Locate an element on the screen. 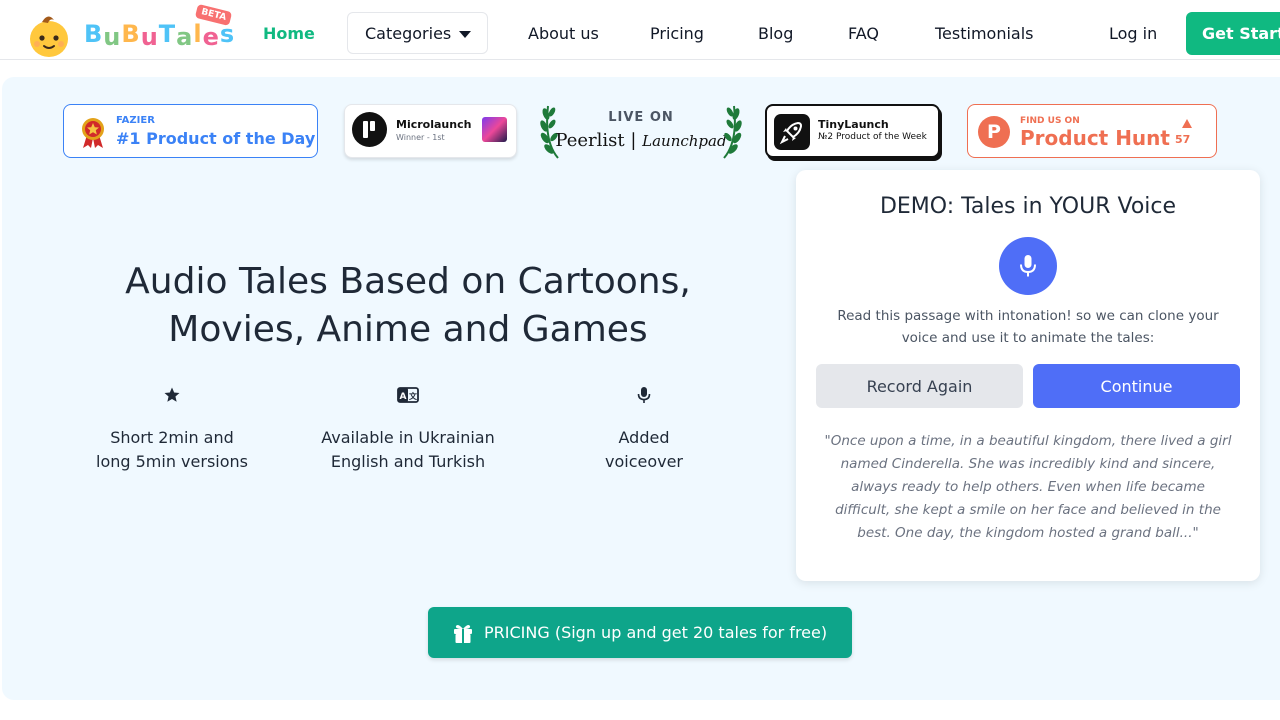  laurel-right-icon is located at coordinates (732, 132).